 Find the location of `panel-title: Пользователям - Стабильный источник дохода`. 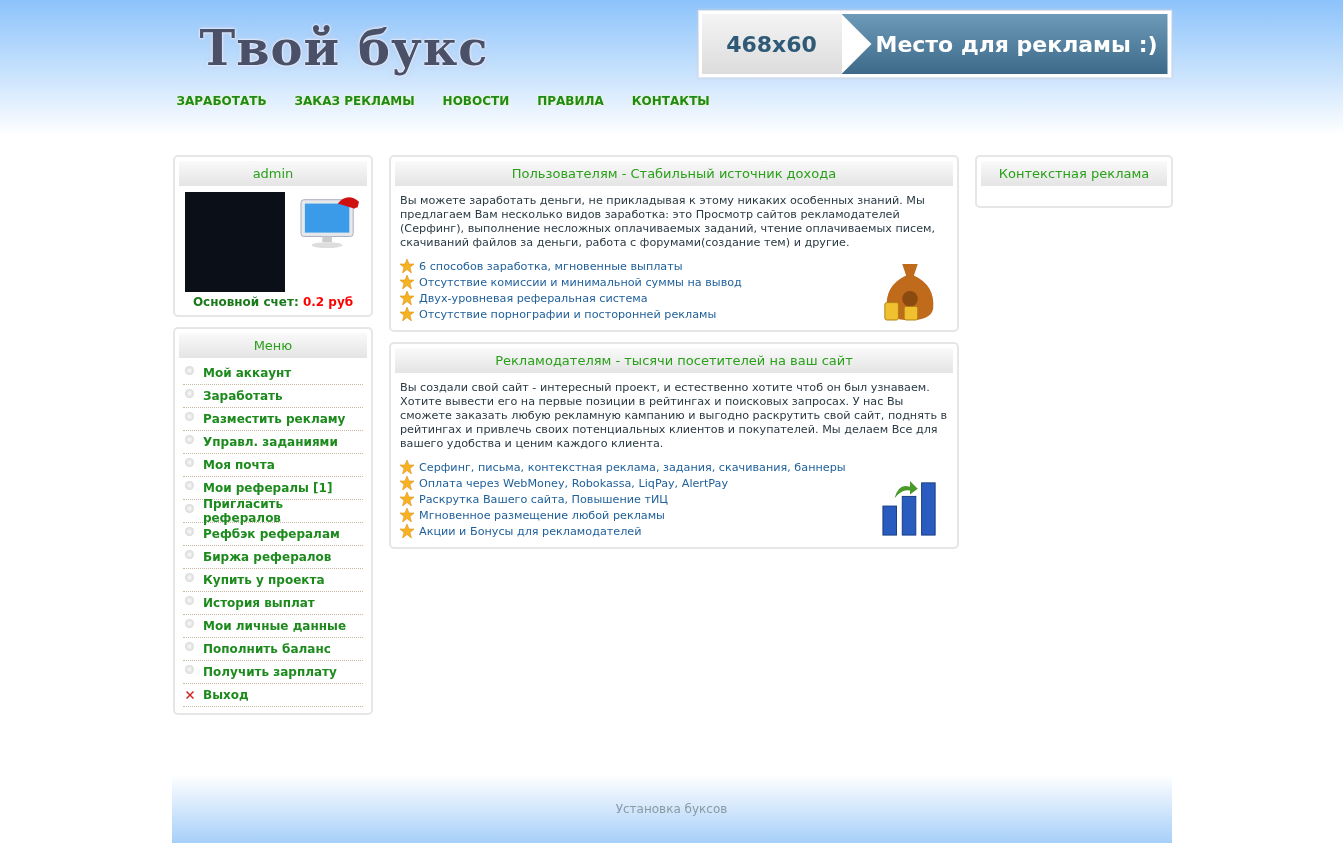

panel-title: Пользователям - Стабильный источник дохода is located at coordinates (674, 173).